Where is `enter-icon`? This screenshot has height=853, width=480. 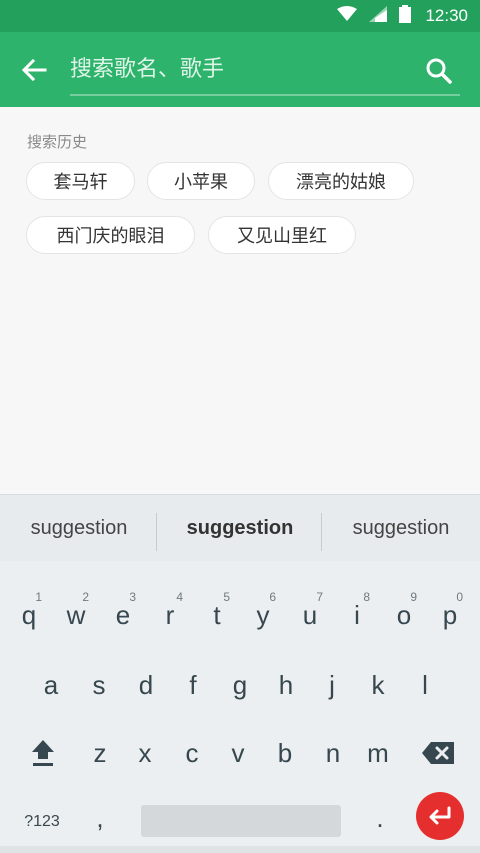 enter-icon is located at coordinates (440, 815).